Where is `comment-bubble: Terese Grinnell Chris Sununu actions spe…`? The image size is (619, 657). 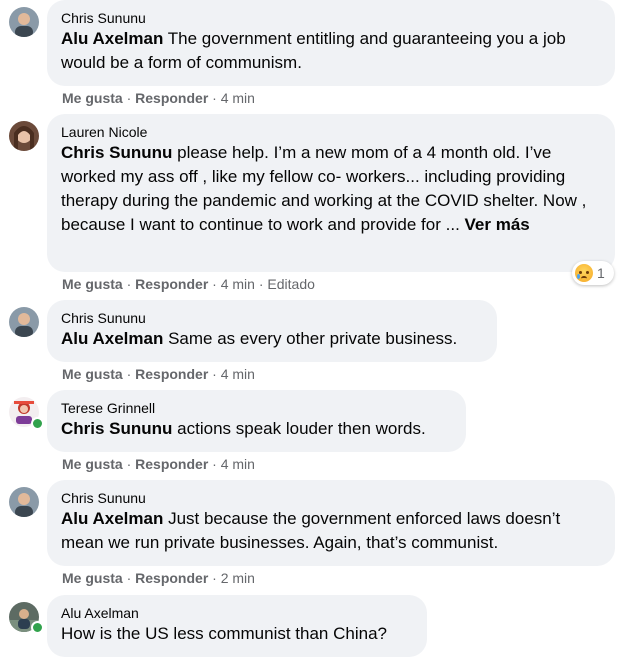 comment-bubble: Terese Grinnell Chris Sununu actions spe… is located at coordinates (256, 421).